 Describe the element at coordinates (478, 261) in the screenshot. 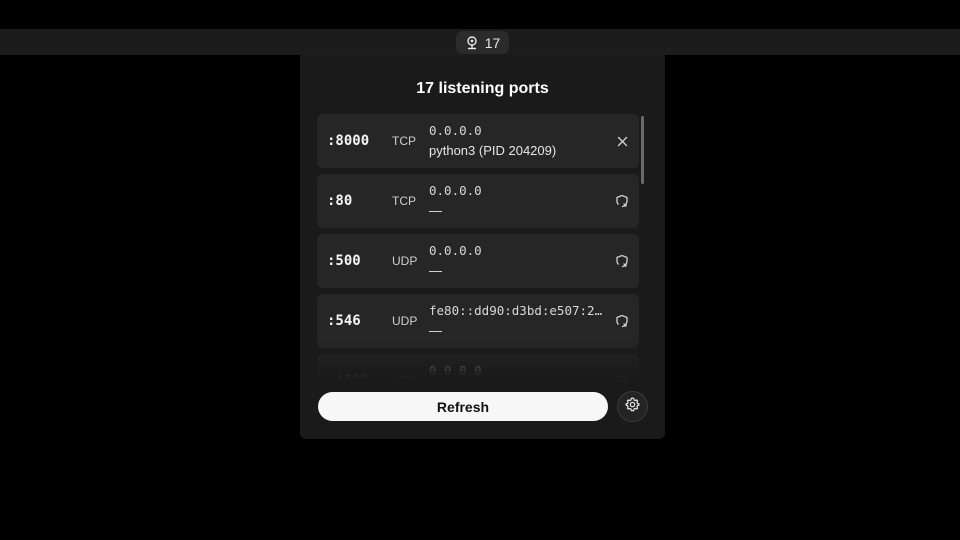

I see `port-row: :500 UDP 0.0.0.0 —` at that location.